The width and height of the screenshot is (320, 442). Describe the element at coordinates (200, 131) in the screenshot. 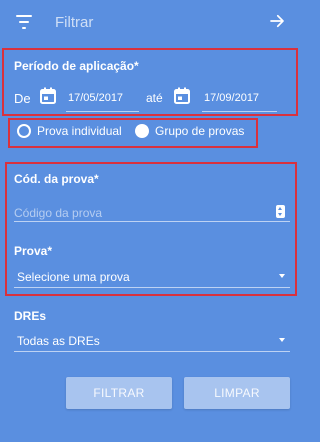

I see `radio-label: Grupo de provas` at that location.